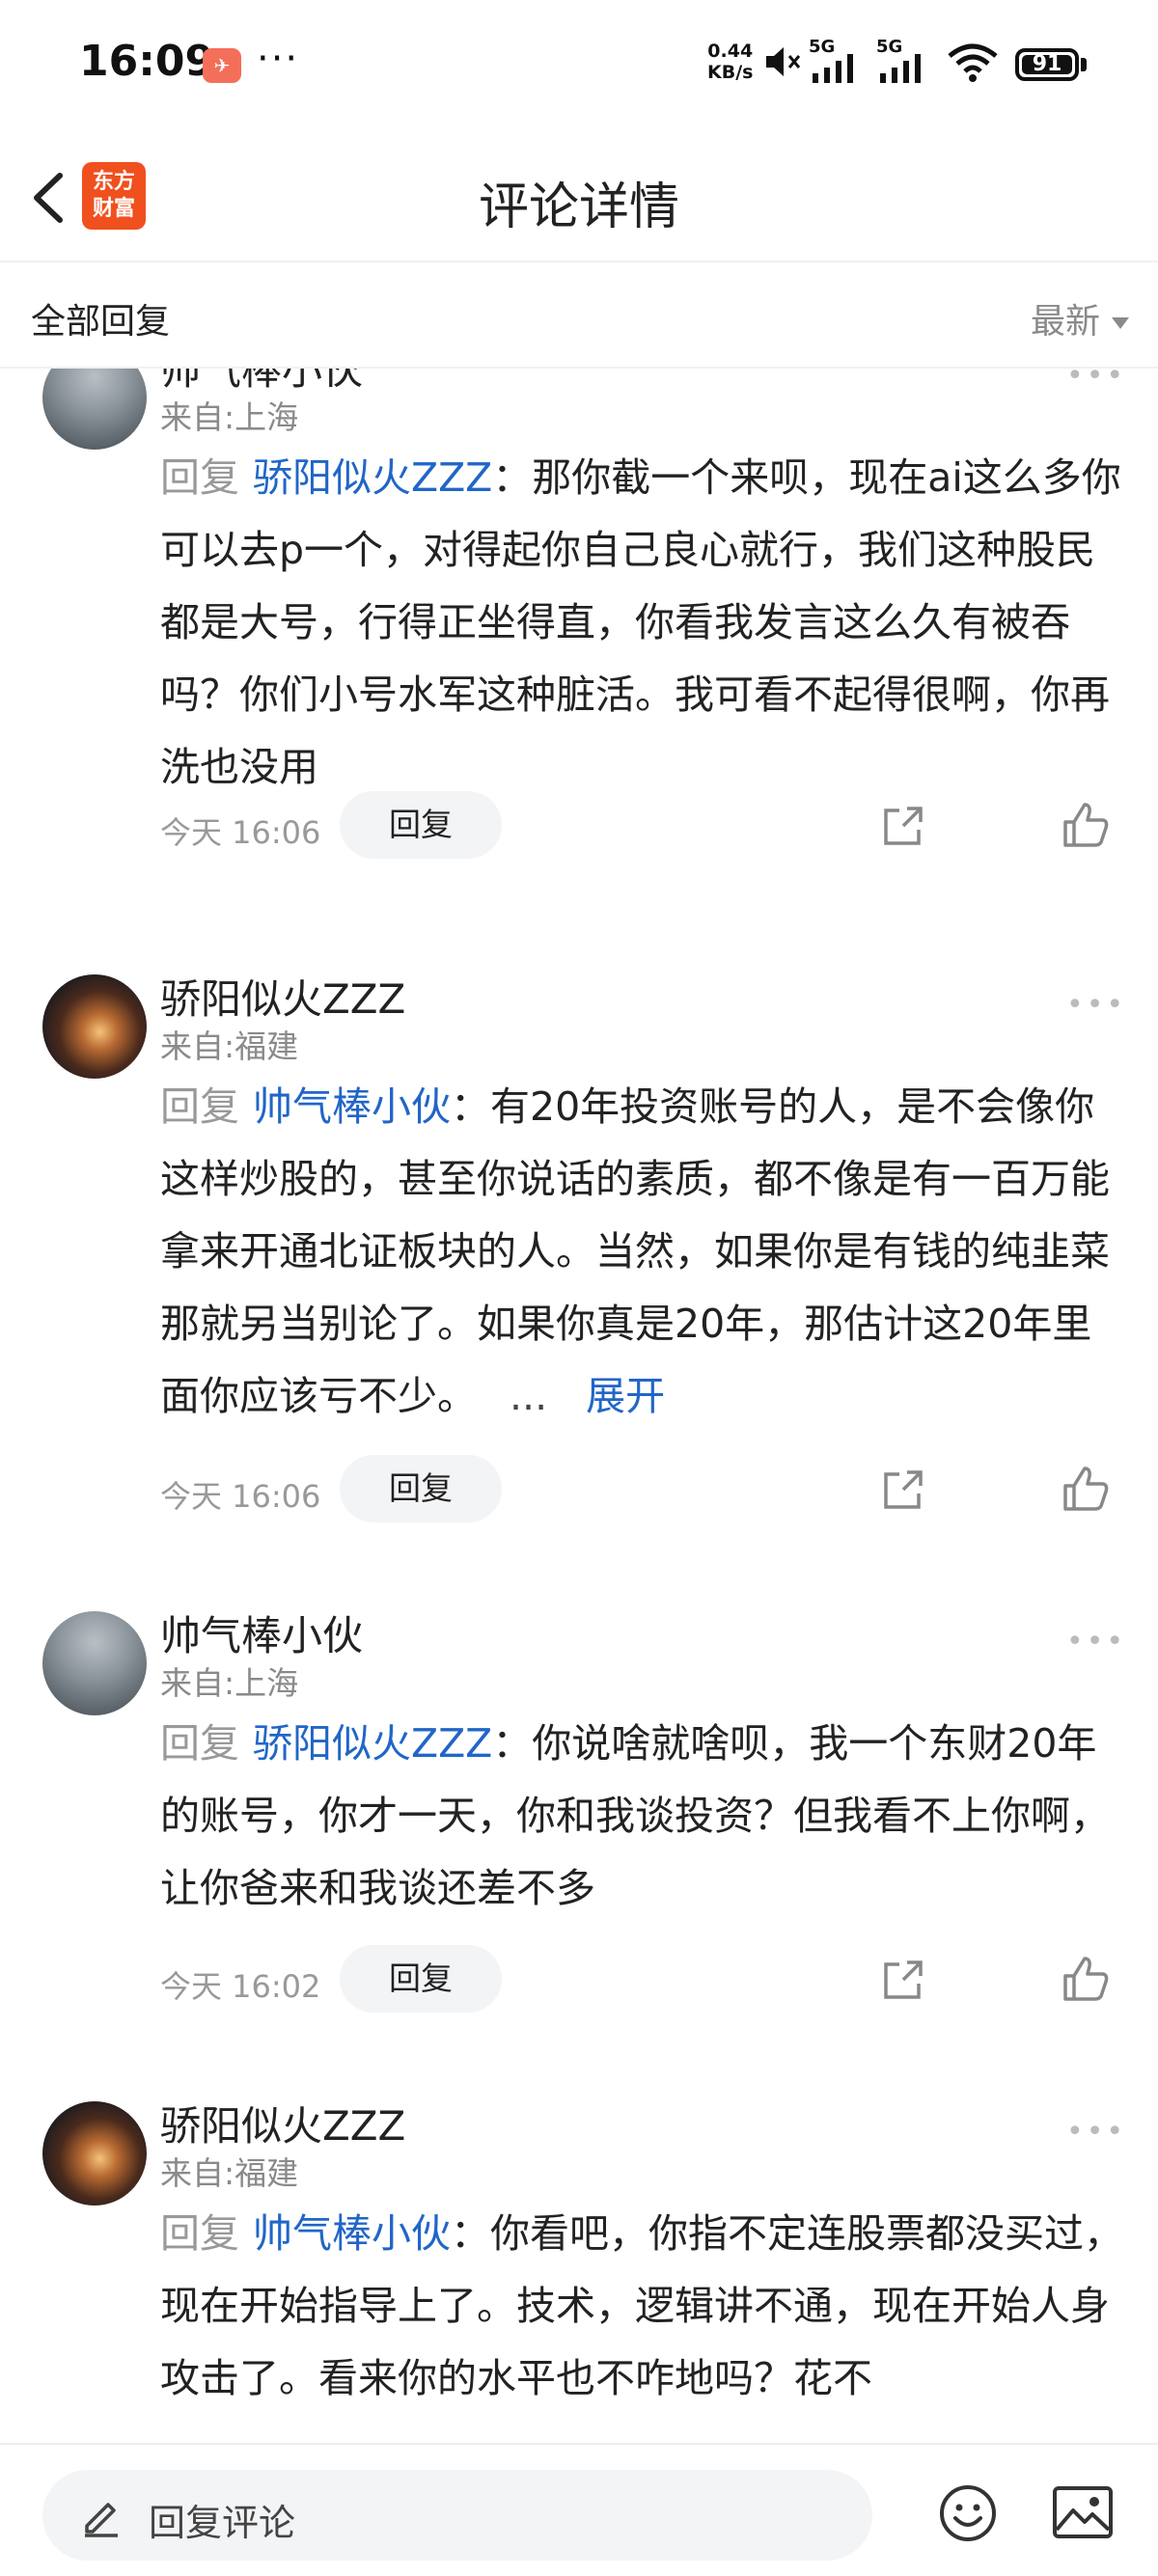 Image resolution: width=1158 pixels, height=2576 pixels. Describe the element at coordinates (968, 2513) in the screenshot. I see `emoji-icon` at that location.